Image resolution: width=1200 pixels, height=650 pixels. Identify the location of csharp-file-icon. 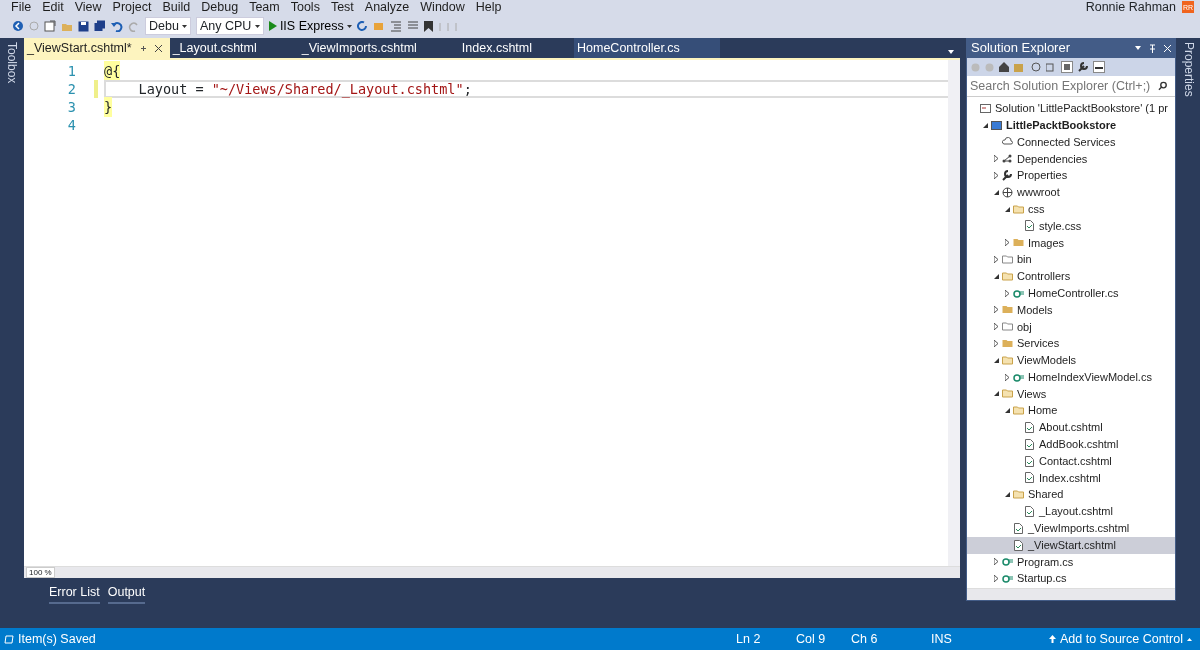
(1007, 562).